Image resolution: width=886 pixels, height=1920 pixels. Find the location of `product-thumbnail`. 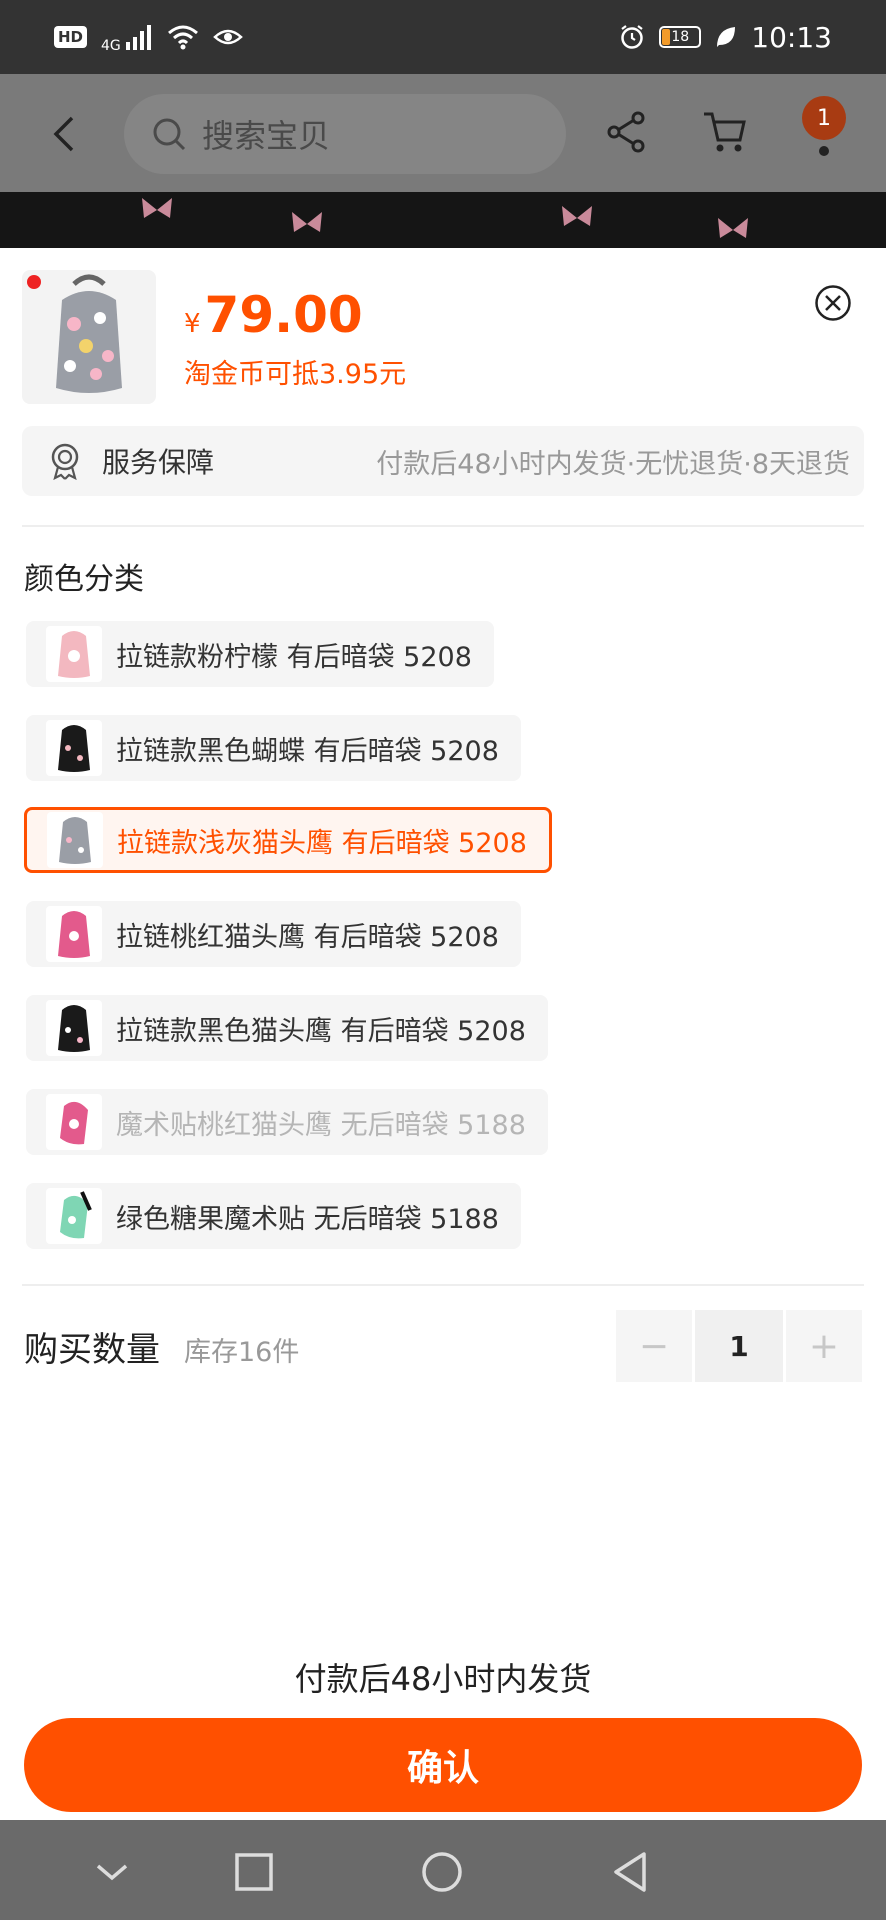

product-thumbnail is located at coordinates (89, 337).